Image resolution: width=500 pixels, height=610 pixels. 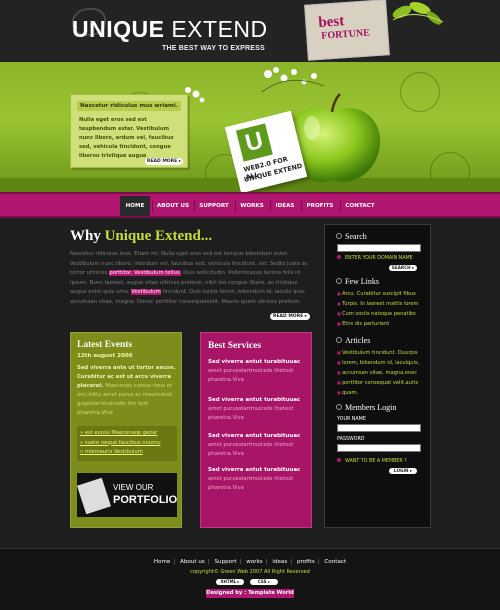 I want to click on events-title: Latest Events, so click(x=105, y=345).